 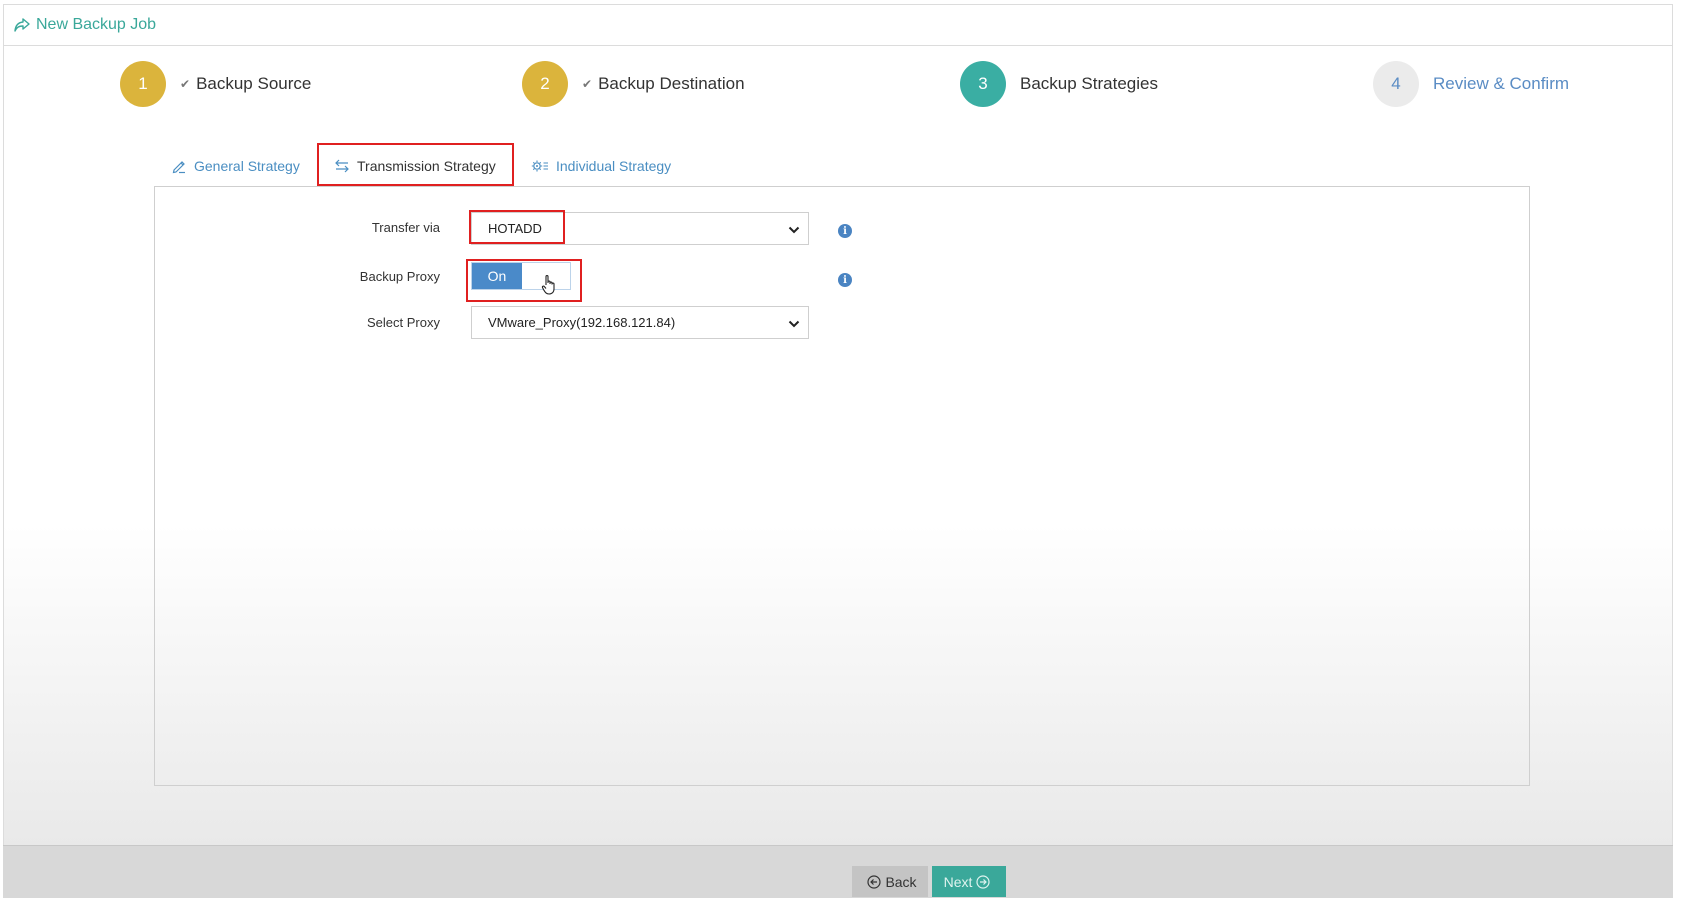 I want to click on transfer-via-label: Transfer via, so click(x=405, y=227).